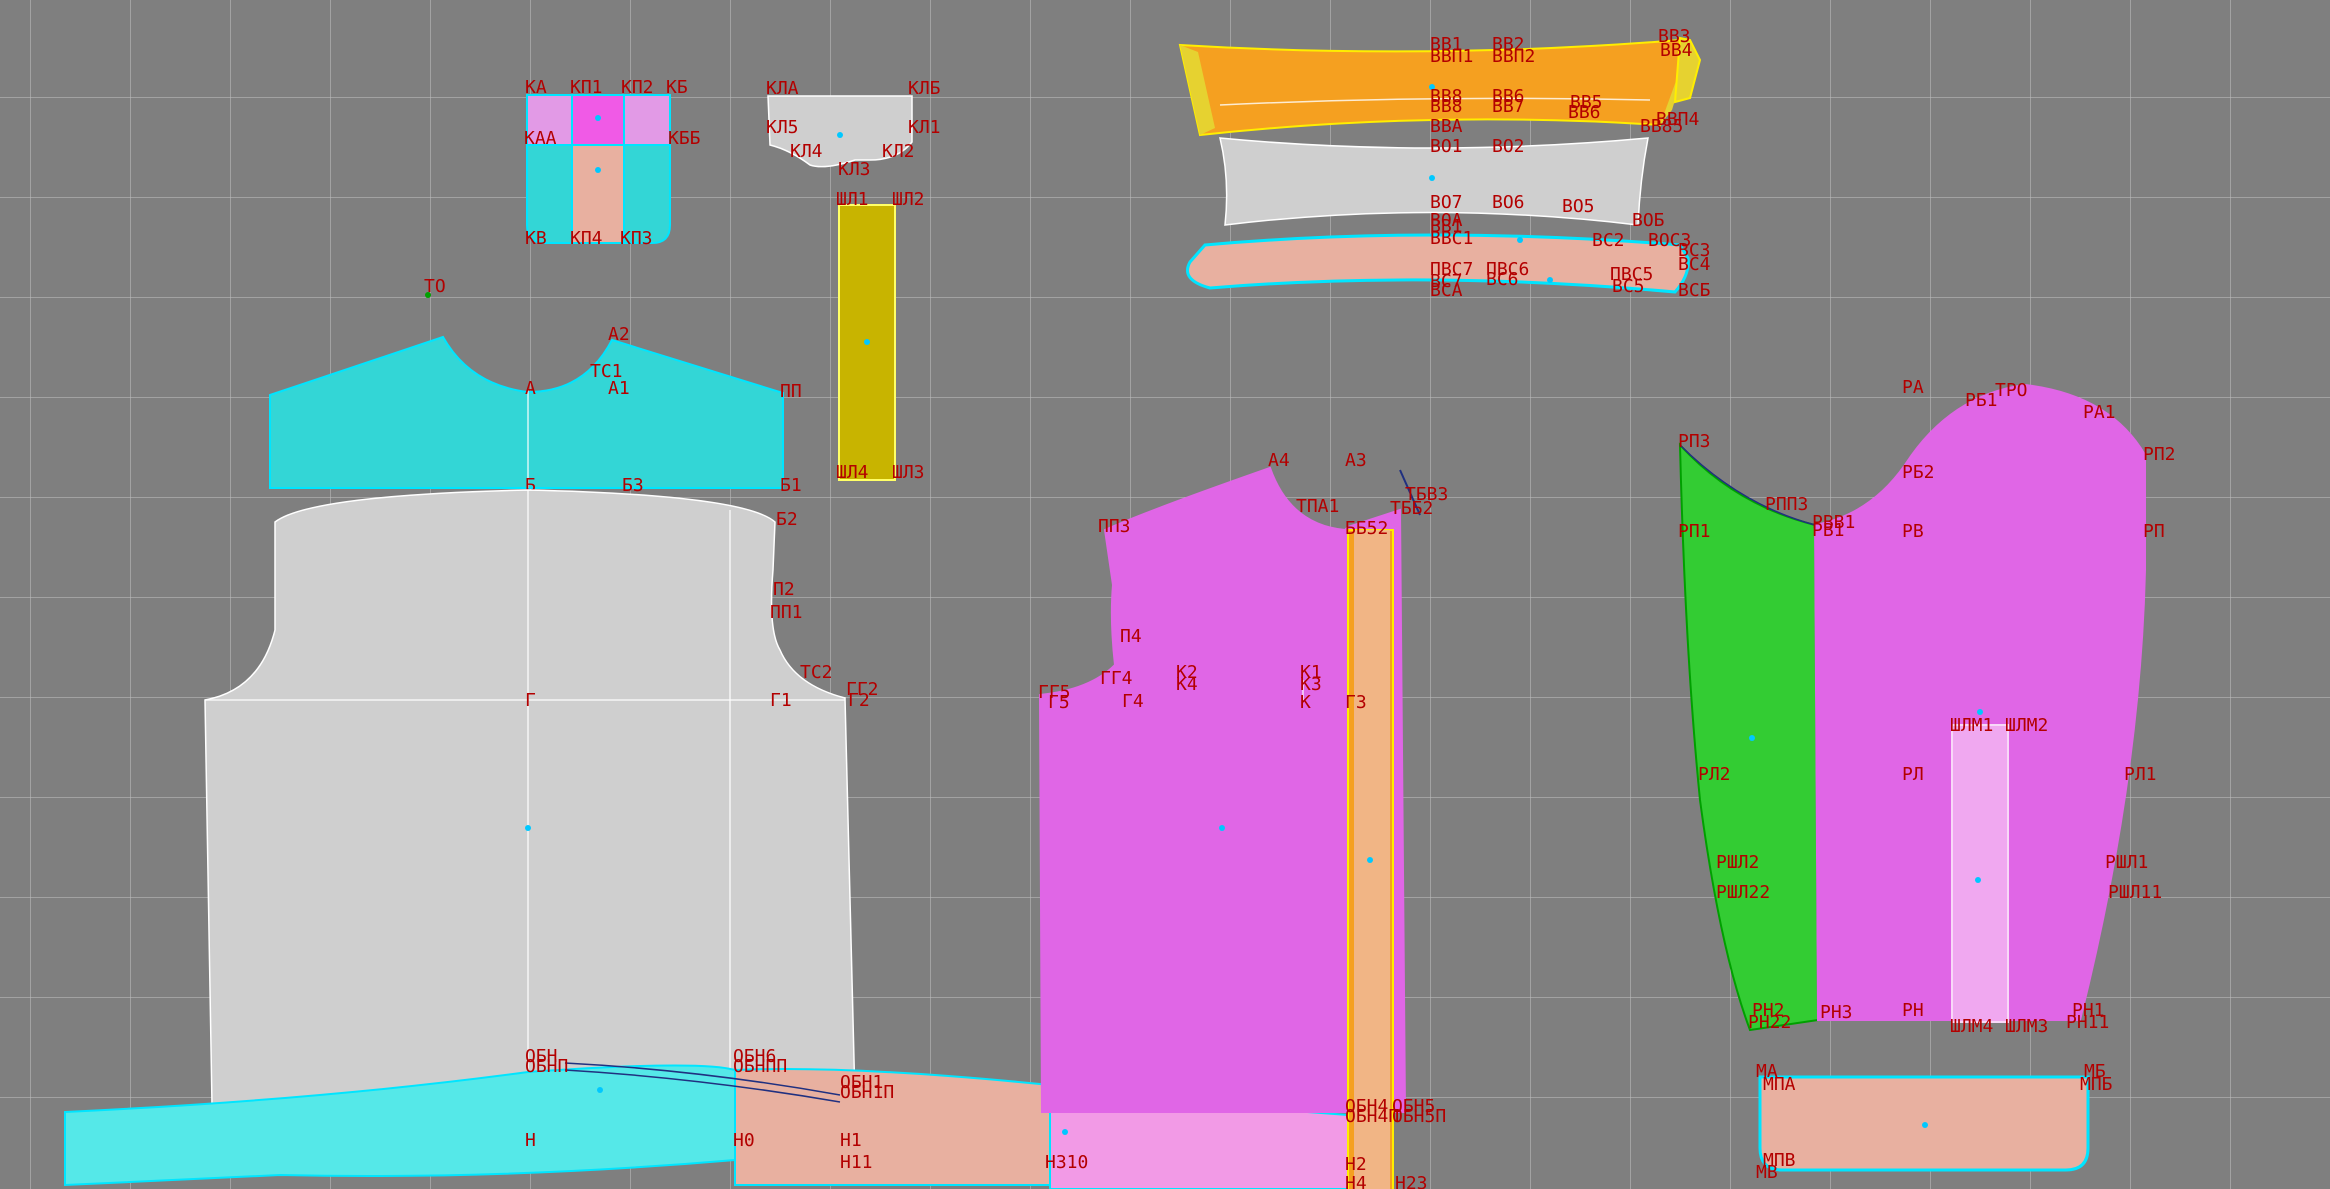 The width and height of the screenshot is (2330, 1189). What do you see at coordinates (1116, 678) in the screenshot?
I see `point-label-front-8: ГГ4` at bounding box center [1116, 678].